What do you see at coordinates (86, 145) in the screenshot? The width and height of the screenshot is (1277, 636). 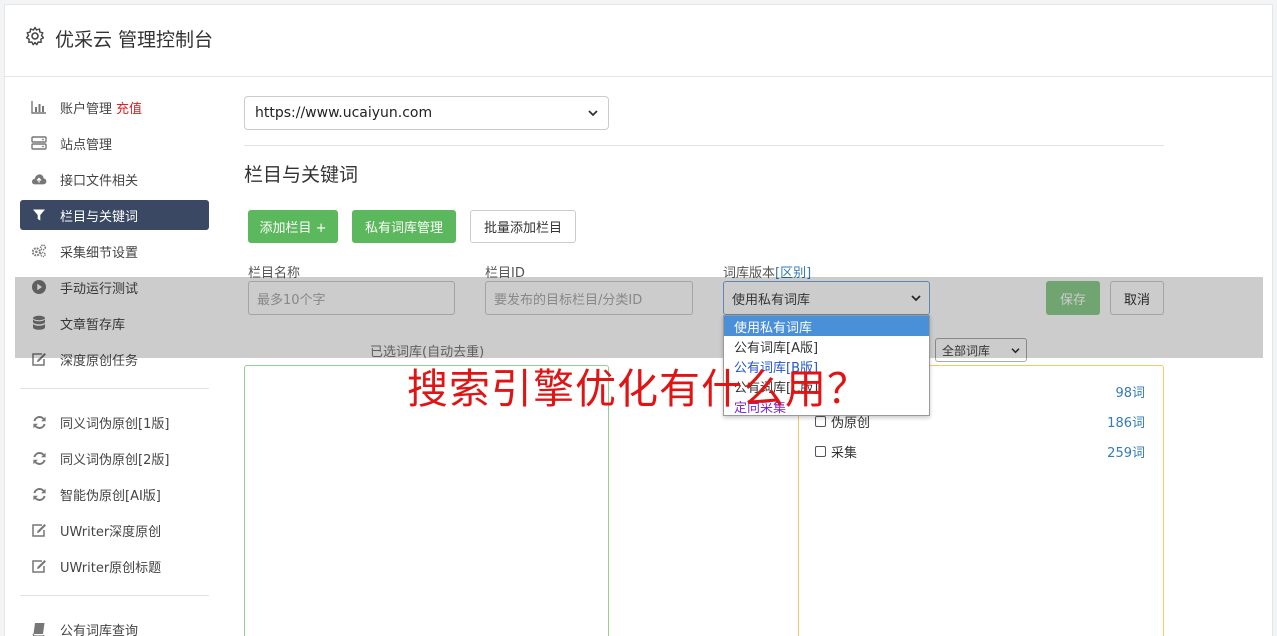 I see `sidebar-item-label: 站点管理` at bounding box center [86, 145].